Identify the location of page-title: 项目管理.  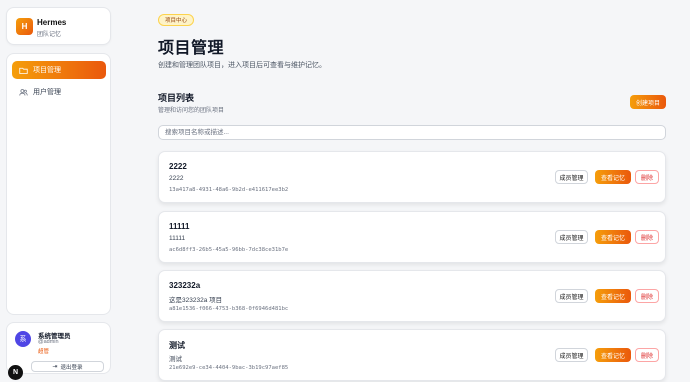
(191, 48).